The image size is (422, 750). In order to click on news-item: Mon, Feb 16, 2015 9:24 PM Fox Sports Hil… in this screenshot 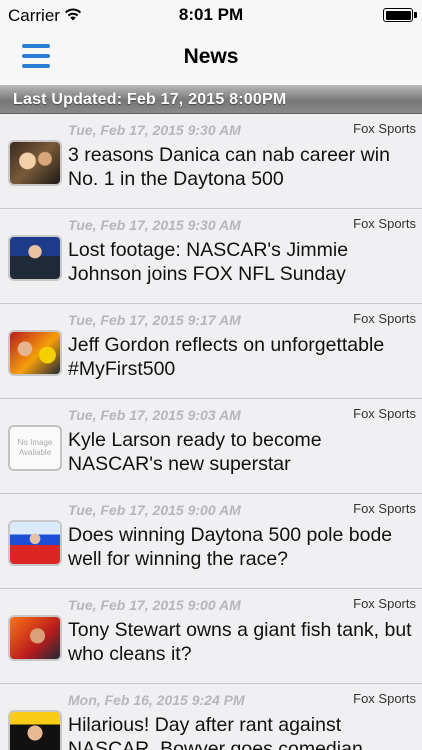, I will do `click(211, 717)`.